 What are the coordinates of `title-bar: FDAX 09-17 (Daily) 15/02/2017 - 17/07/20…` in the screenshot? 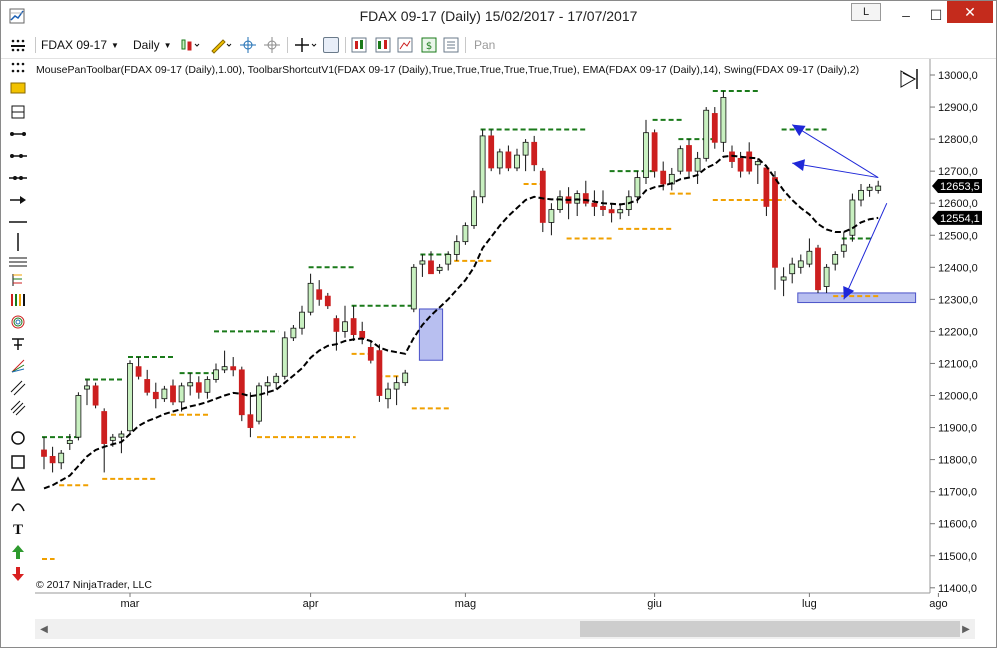 It's located at (498, 16).